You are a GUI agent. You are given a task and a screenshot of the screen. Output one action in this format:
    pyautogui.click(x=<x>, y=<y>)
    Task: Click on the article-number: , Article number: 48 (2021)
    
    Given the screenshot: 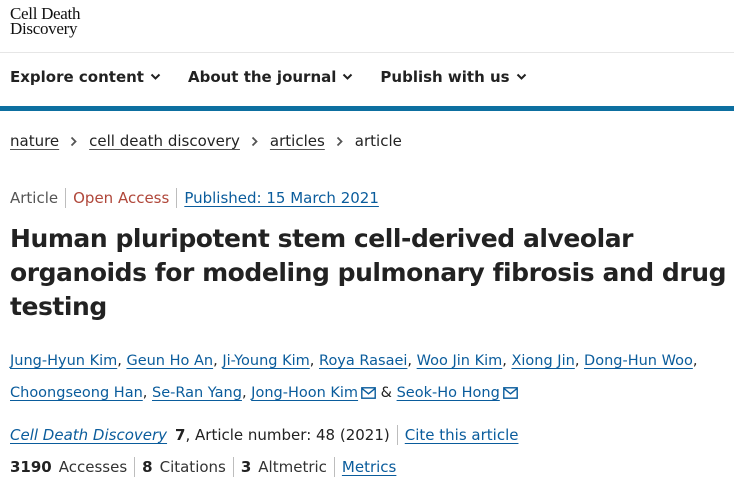 What is the action you would take?
    pyautogui.click(x=287, y=435)
    